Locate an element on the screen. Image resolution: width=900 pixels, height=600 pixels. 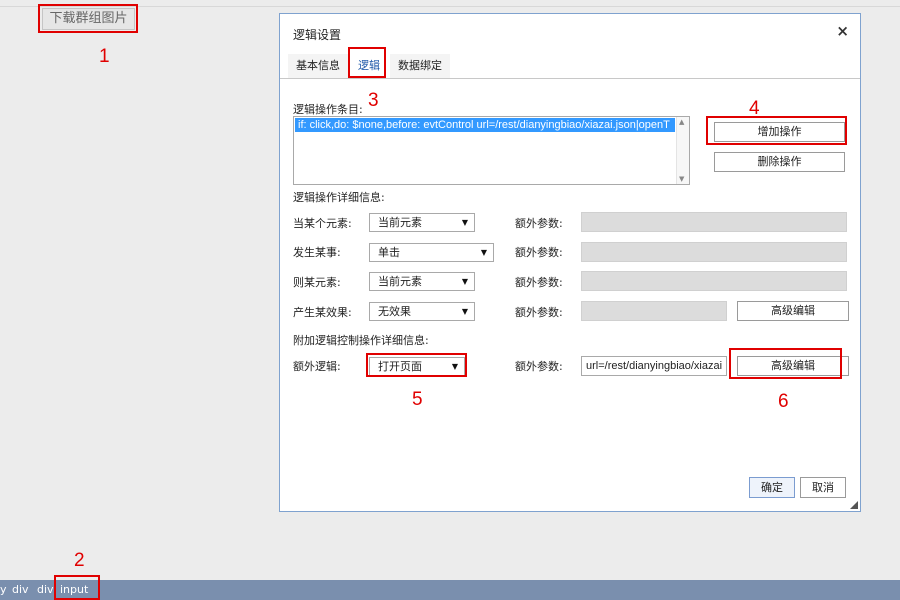
annotation-number-4: 4 is located at coordinates (754, 108).